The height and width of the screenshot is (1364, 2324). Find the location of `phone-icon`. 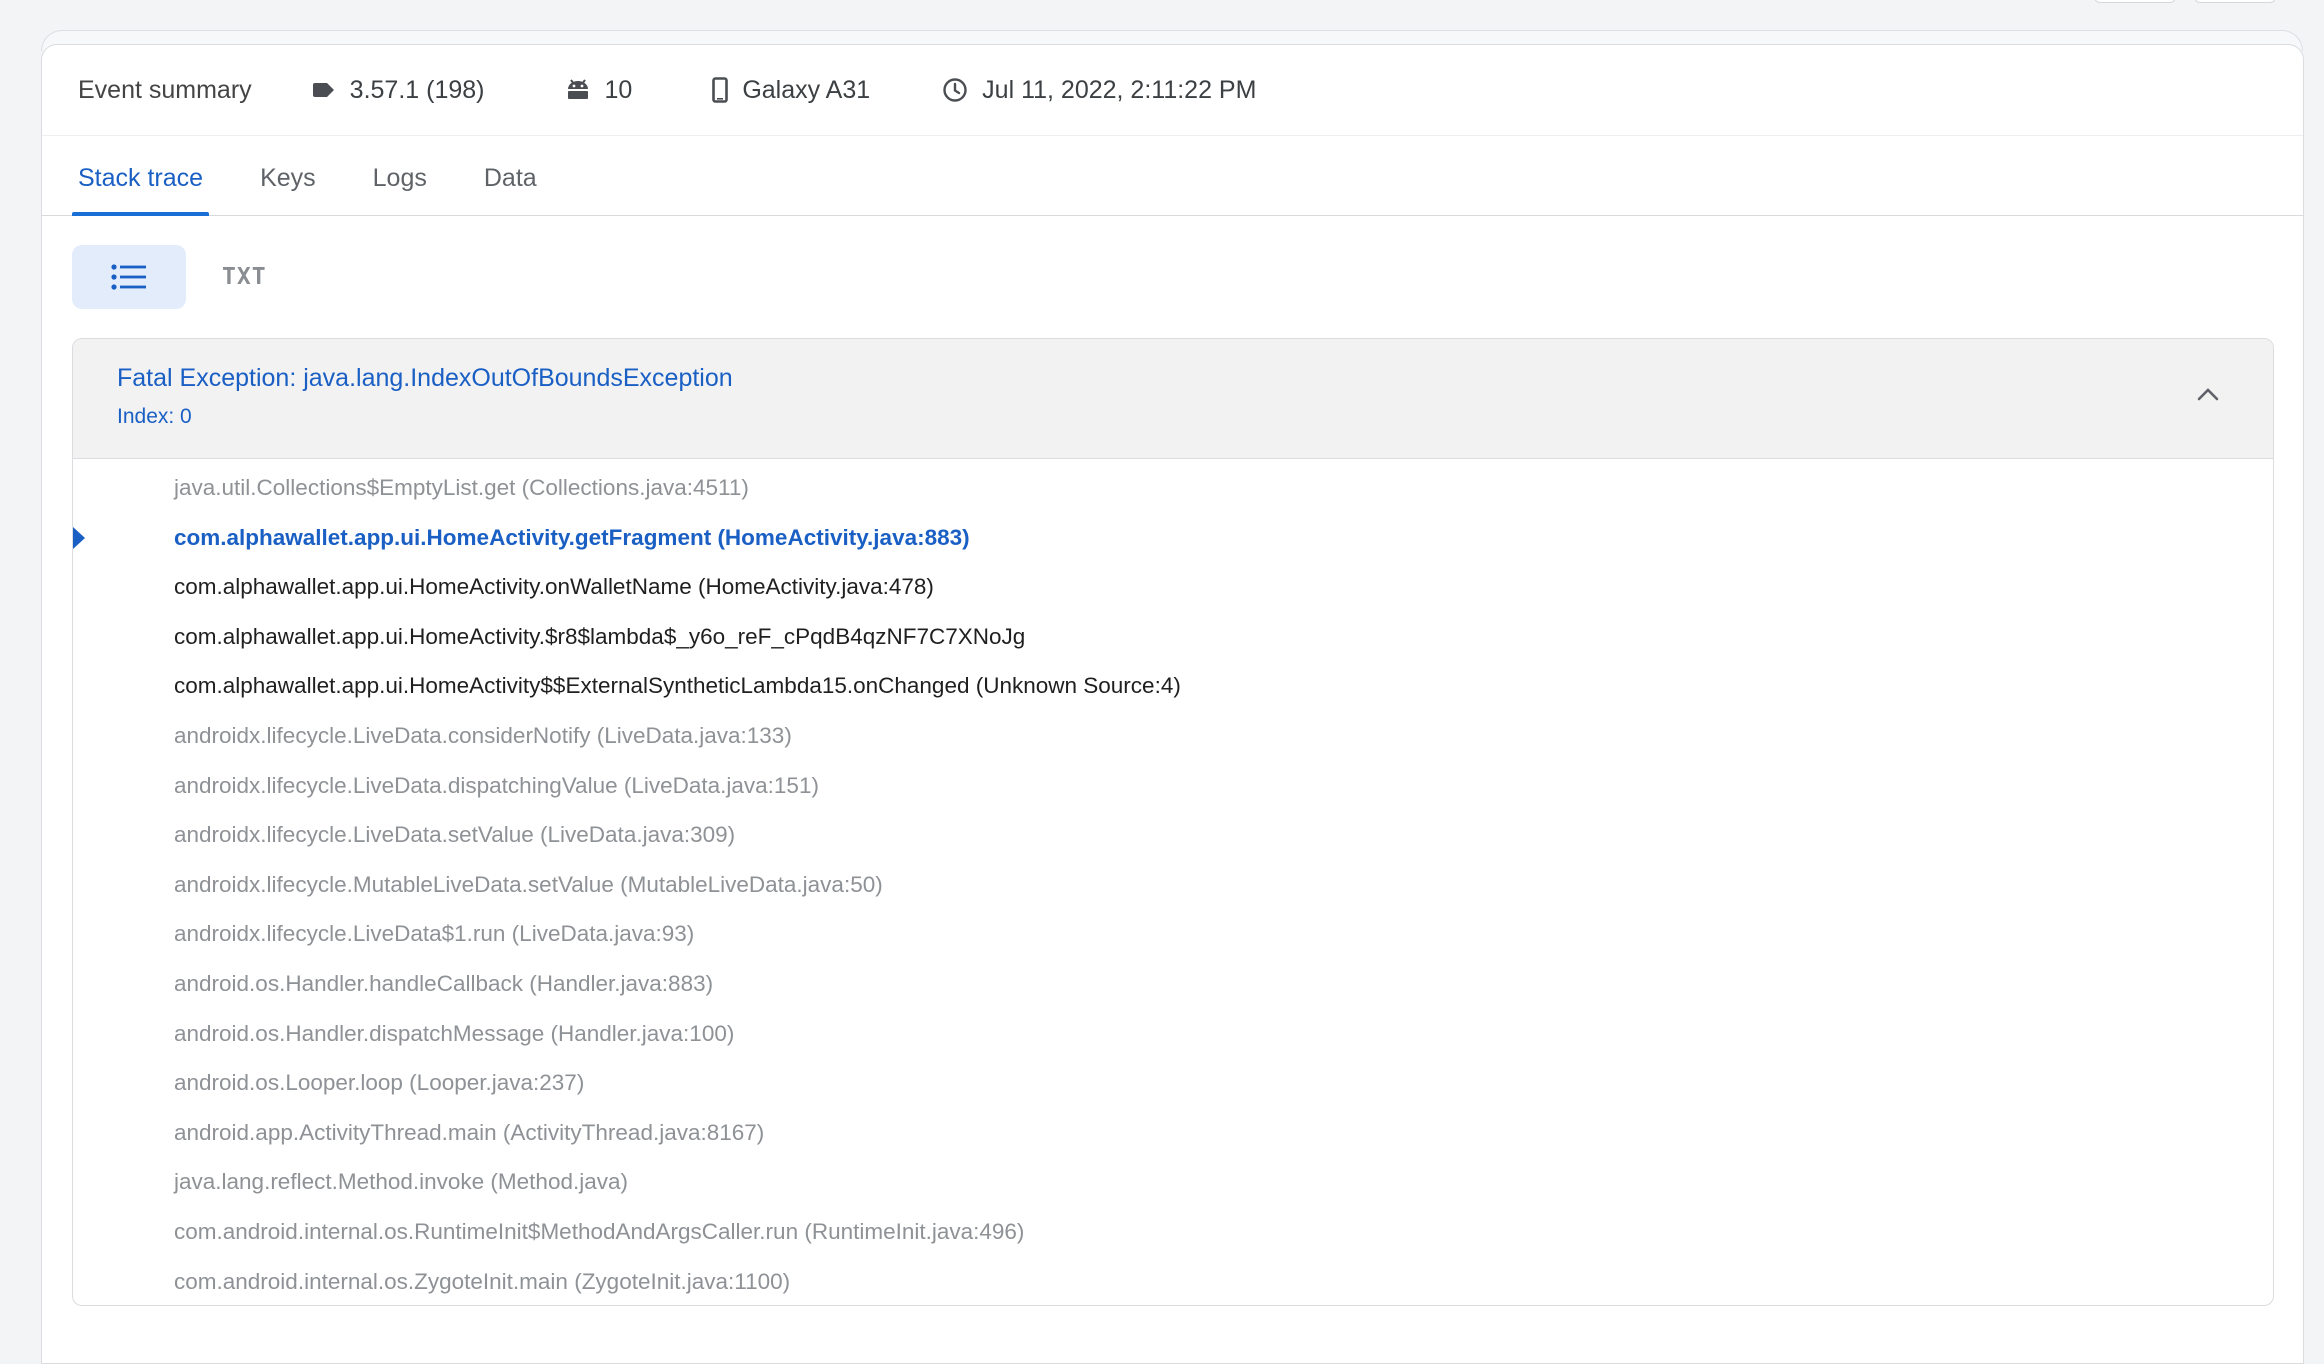

phone-icon is located at coordinates (720, 90).